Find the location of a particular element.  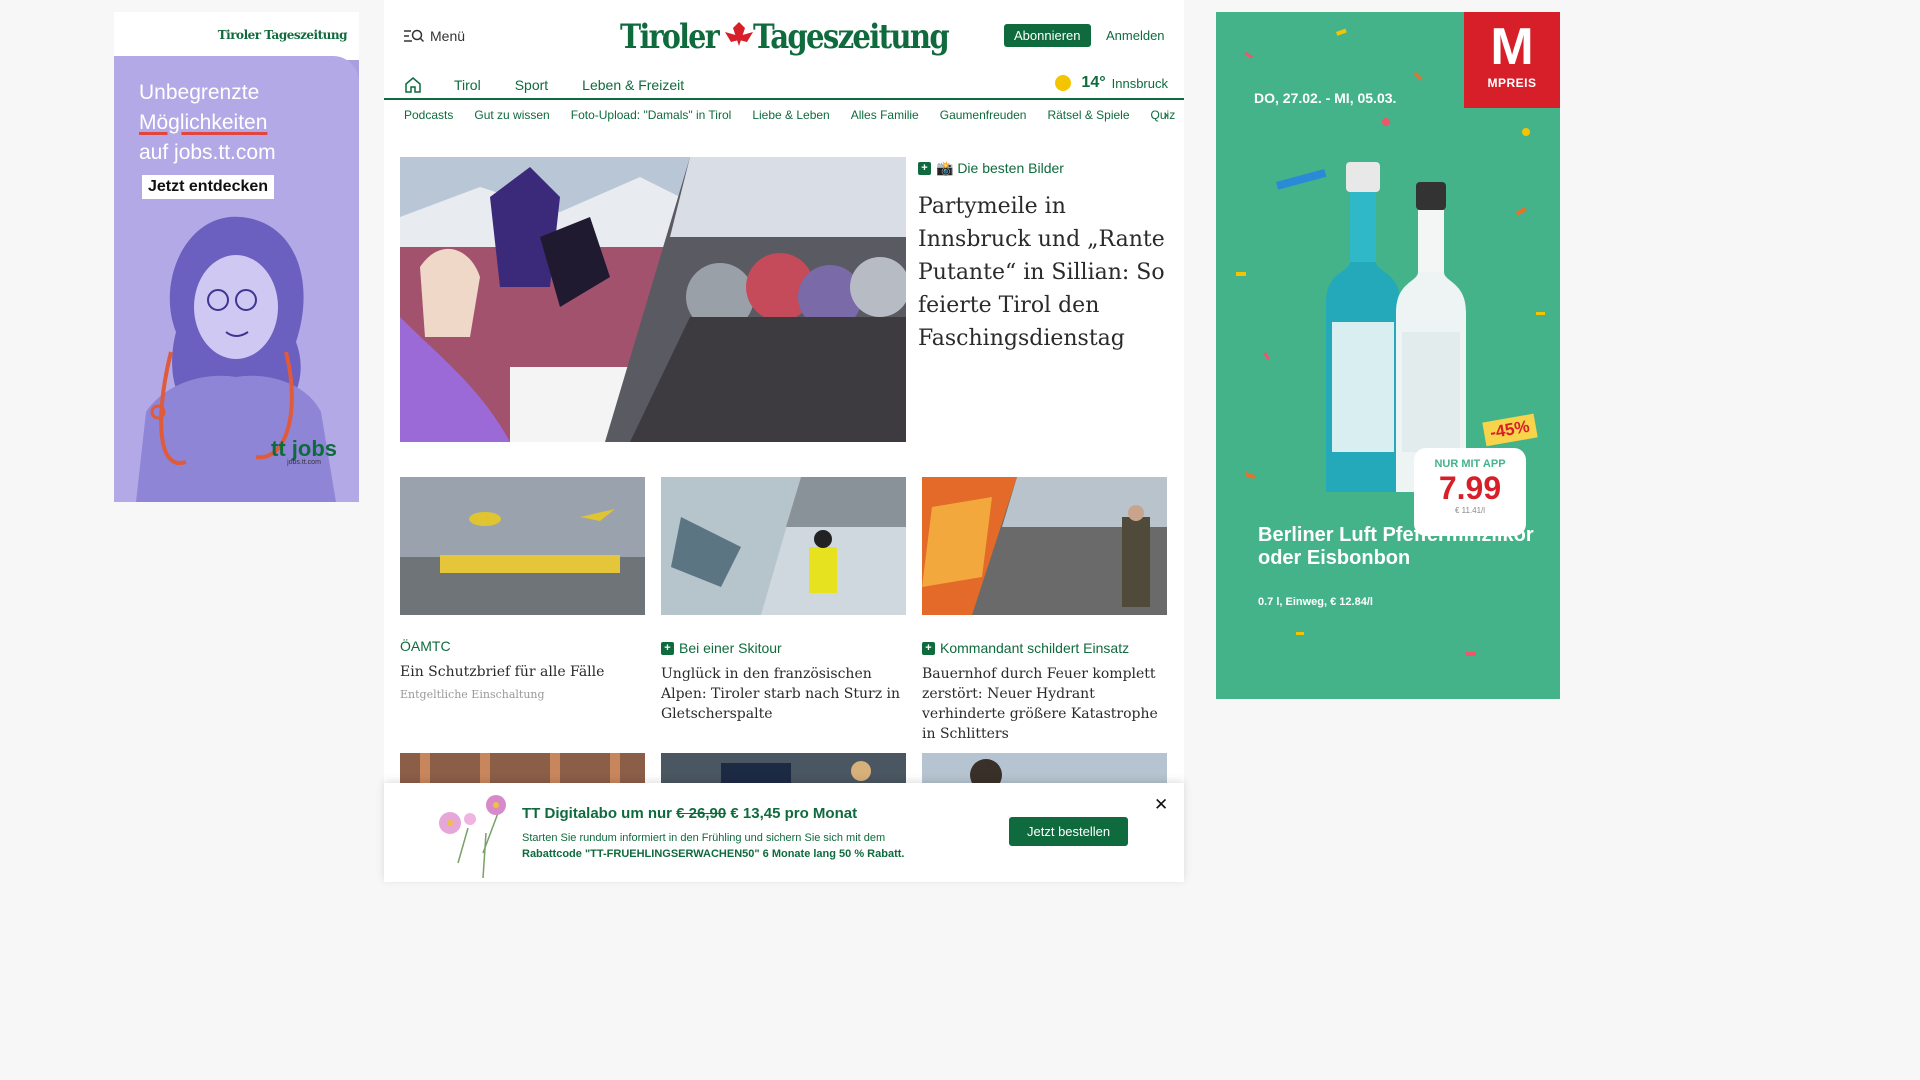

price-tag: NUR MIT APP 7.99 € 11.41/l is located at coordinates (1470, 492).